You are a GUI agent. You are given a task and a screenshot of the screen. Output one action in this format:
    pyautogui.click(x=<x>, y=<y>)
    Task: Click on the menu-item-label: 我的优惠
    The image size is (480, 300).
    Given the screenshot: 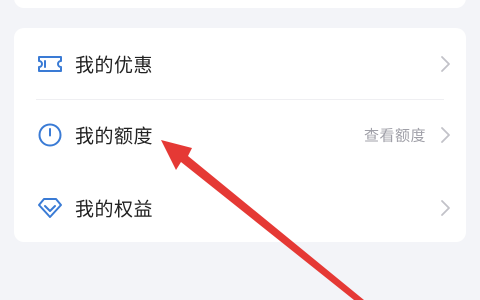 What is the action you would take?
    pyautogui.click(x=114, y=65)
    